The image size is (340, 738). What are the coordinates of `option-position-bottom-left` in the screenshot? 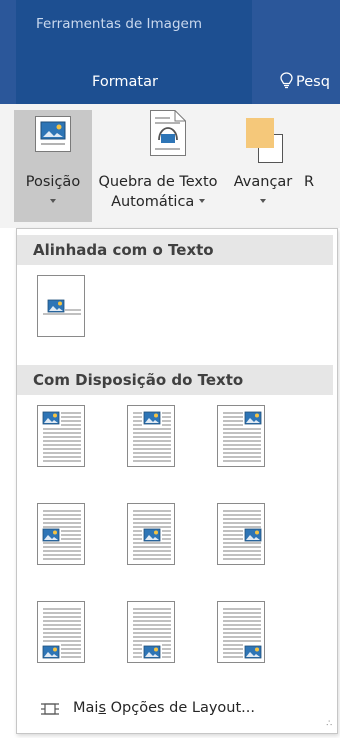 It's located at (62, 633).